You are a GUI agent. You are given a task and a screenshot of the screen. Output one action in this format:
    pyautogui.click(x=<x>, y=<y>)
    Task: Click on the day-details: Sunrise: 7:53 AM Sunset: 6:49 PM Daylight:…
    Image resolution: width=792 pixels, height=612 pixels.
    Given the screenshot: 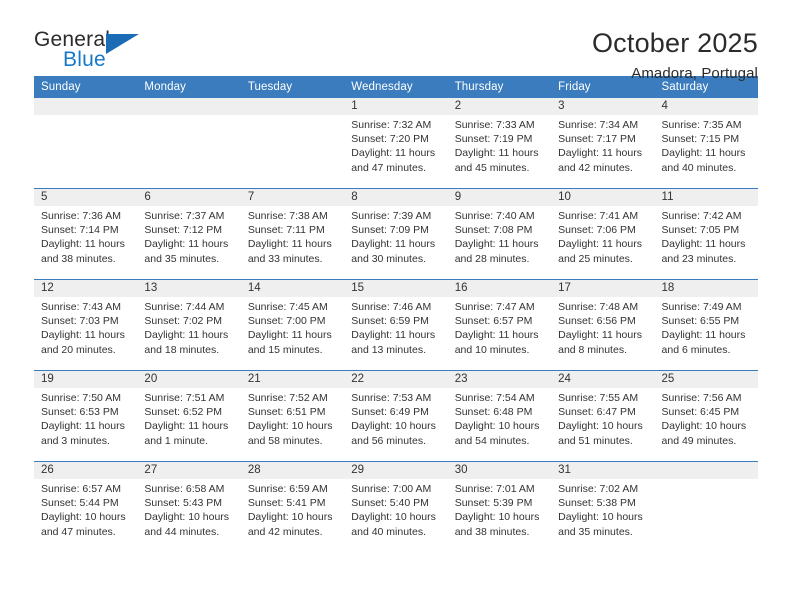 What is the action you would take?
    pyautogui.click(x=395, y=418)
    